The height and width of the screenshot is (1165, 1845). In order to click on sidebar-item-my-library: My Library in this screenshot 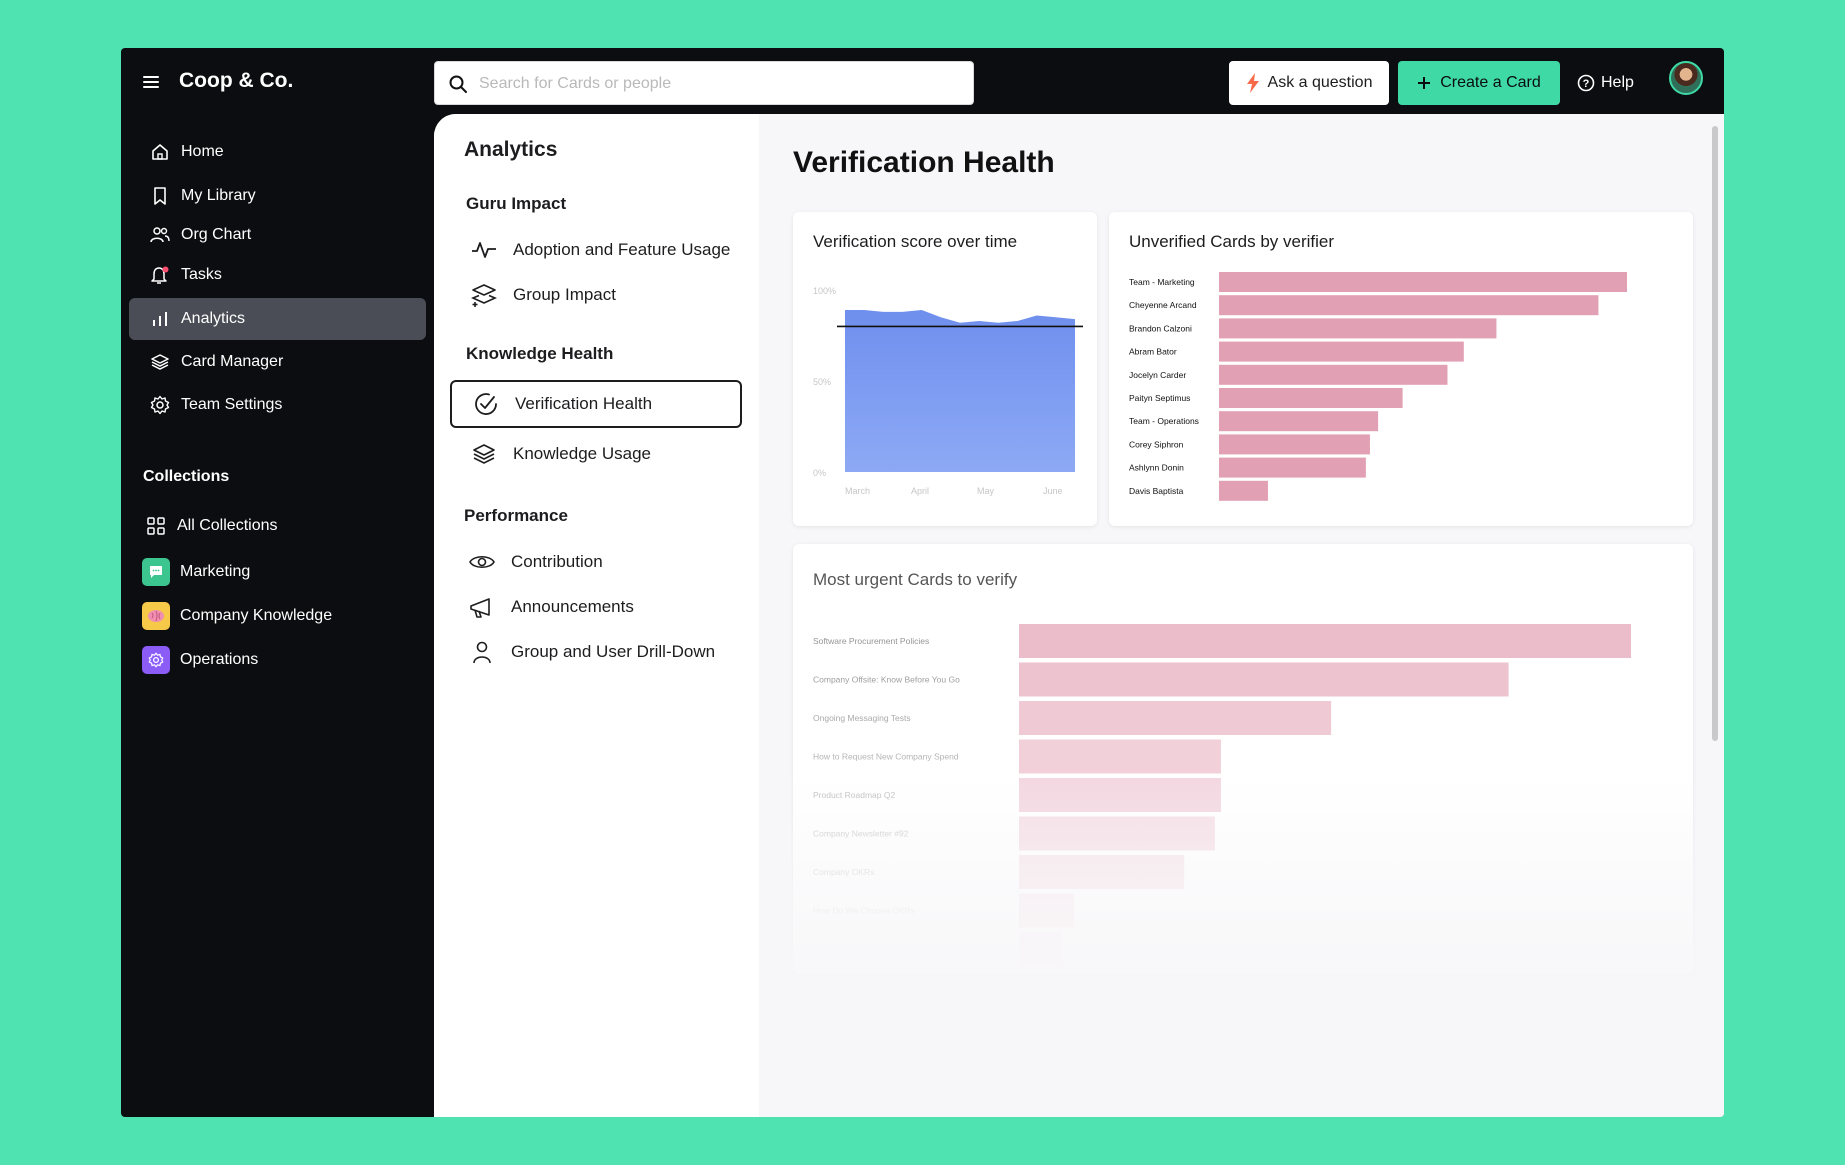, I will do `click(277, 196)`.